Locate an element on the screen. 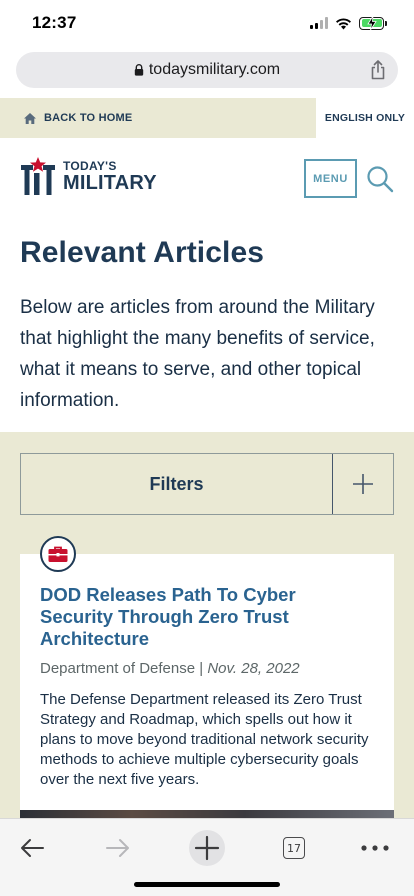 This screenshot has width=414, height=896. back-button is located at coordinates (32, 848).